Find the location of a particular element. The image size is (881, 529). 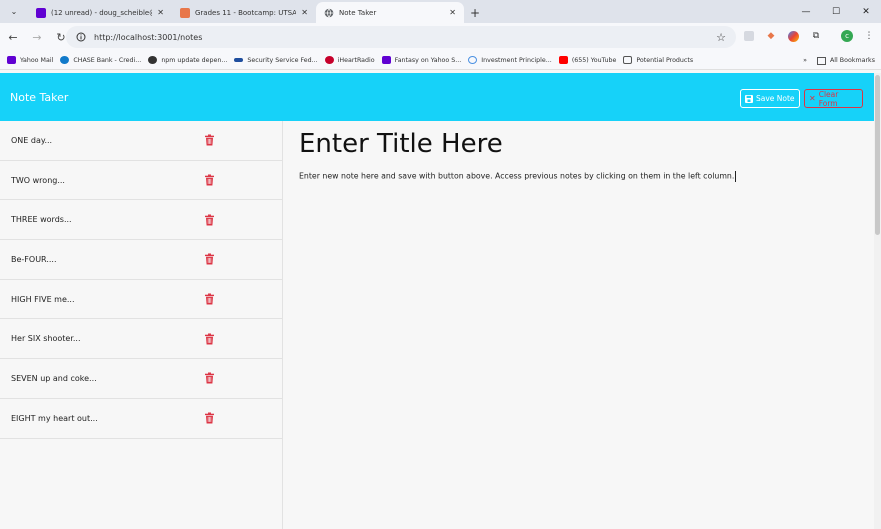

url-text: http://localhost:3001/notes is located at coordinates (148, 37).